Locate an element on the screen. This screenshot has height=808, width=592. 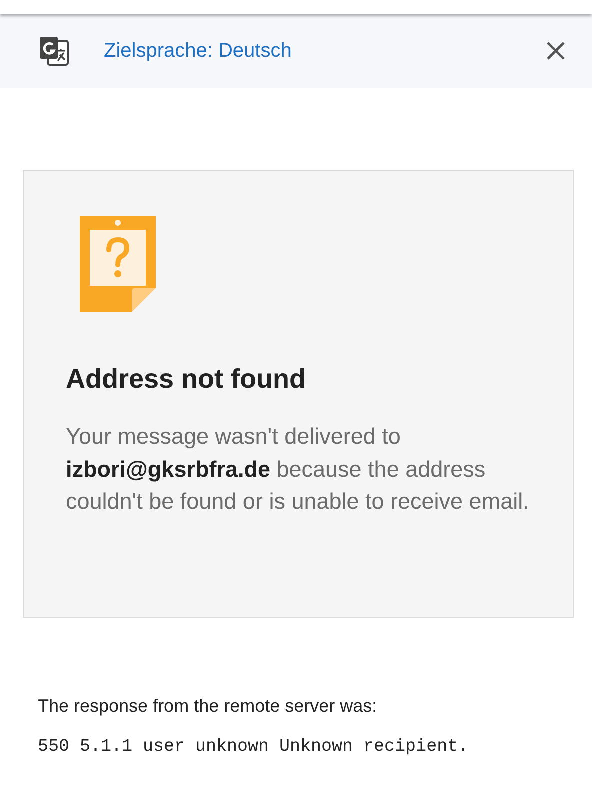
translate-icon is located at coordinates (54, 51).